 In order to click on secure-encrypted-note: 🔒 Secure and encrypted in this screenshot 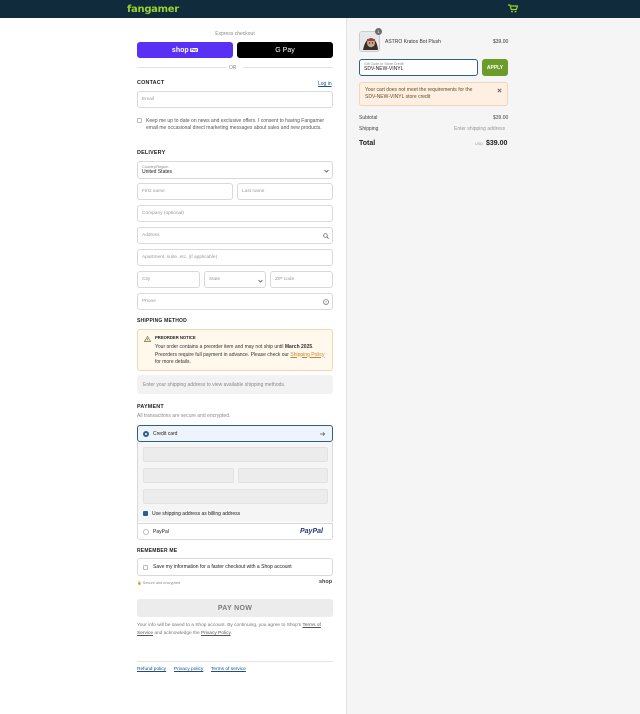, I will do `click(158, 582)`.